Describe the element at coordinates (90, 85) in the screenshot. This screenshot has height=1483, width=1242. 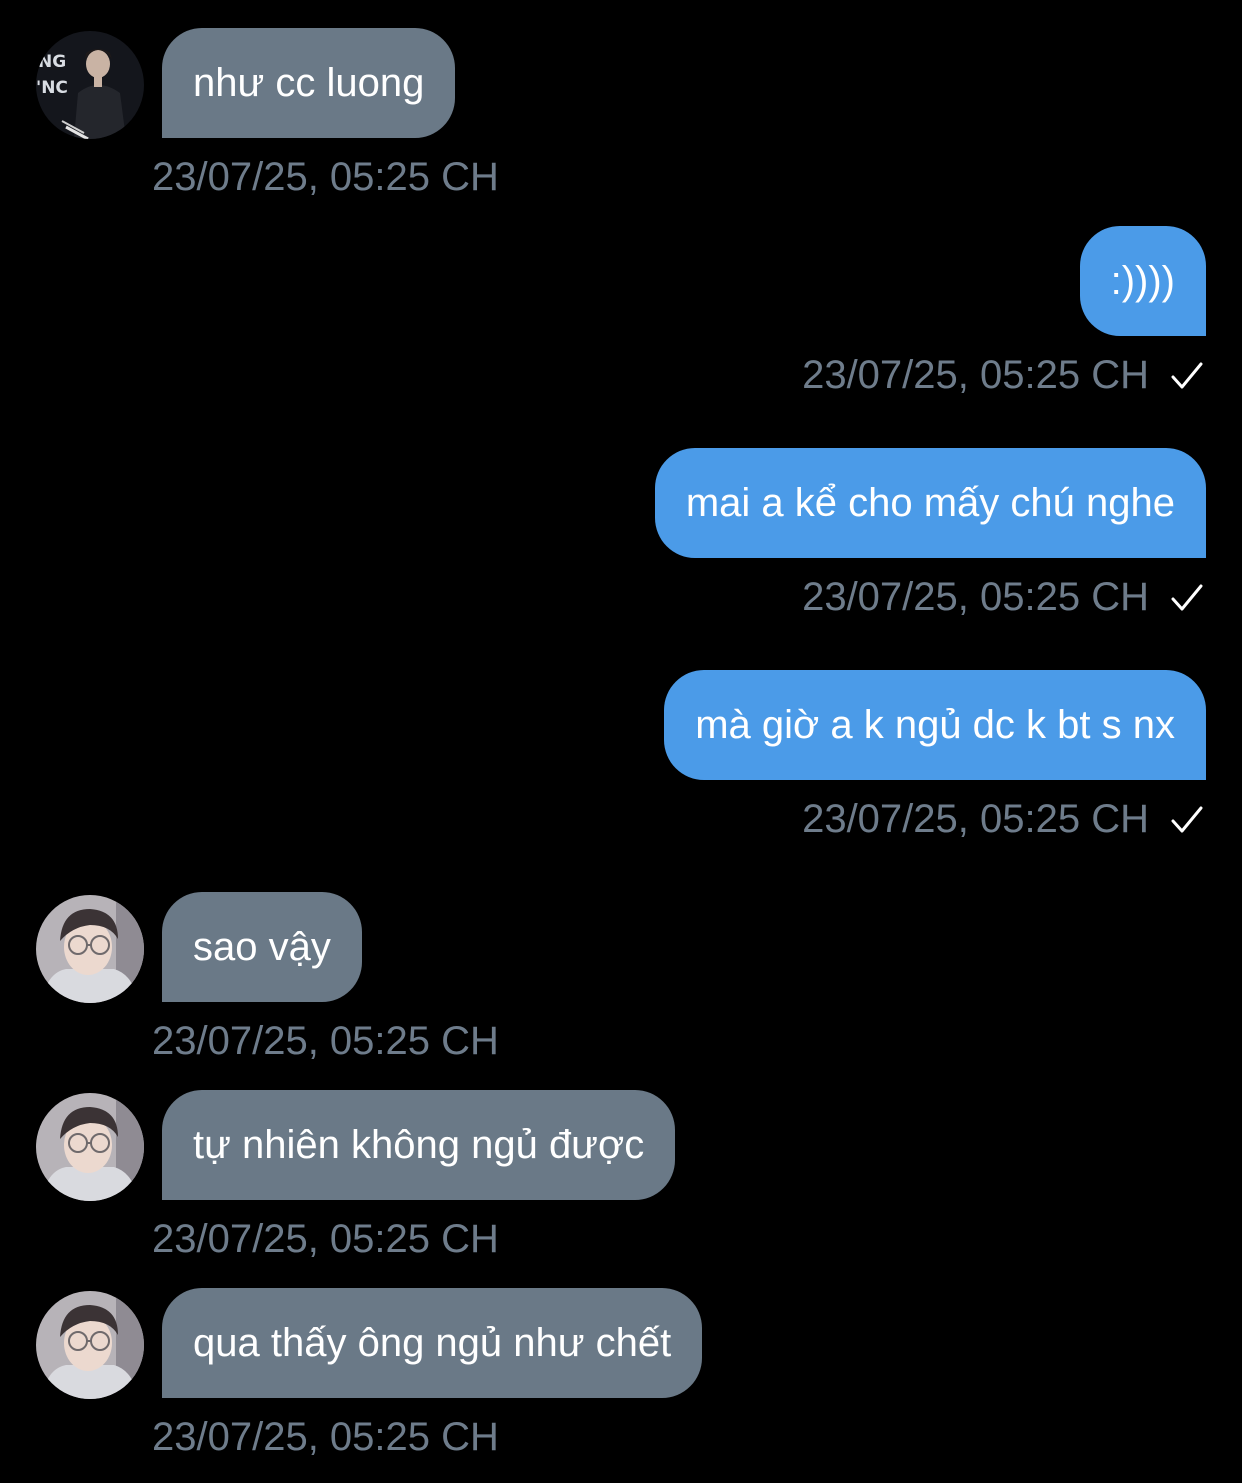
I see `sender-avatar: NG 'NC` at that location.